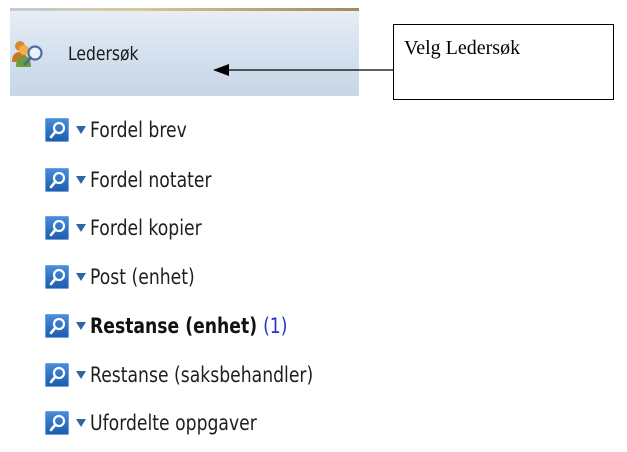 Image resolution: width=627 pixels, height=452 pixels. I want to click on people-search-icon, so click(27, 54).